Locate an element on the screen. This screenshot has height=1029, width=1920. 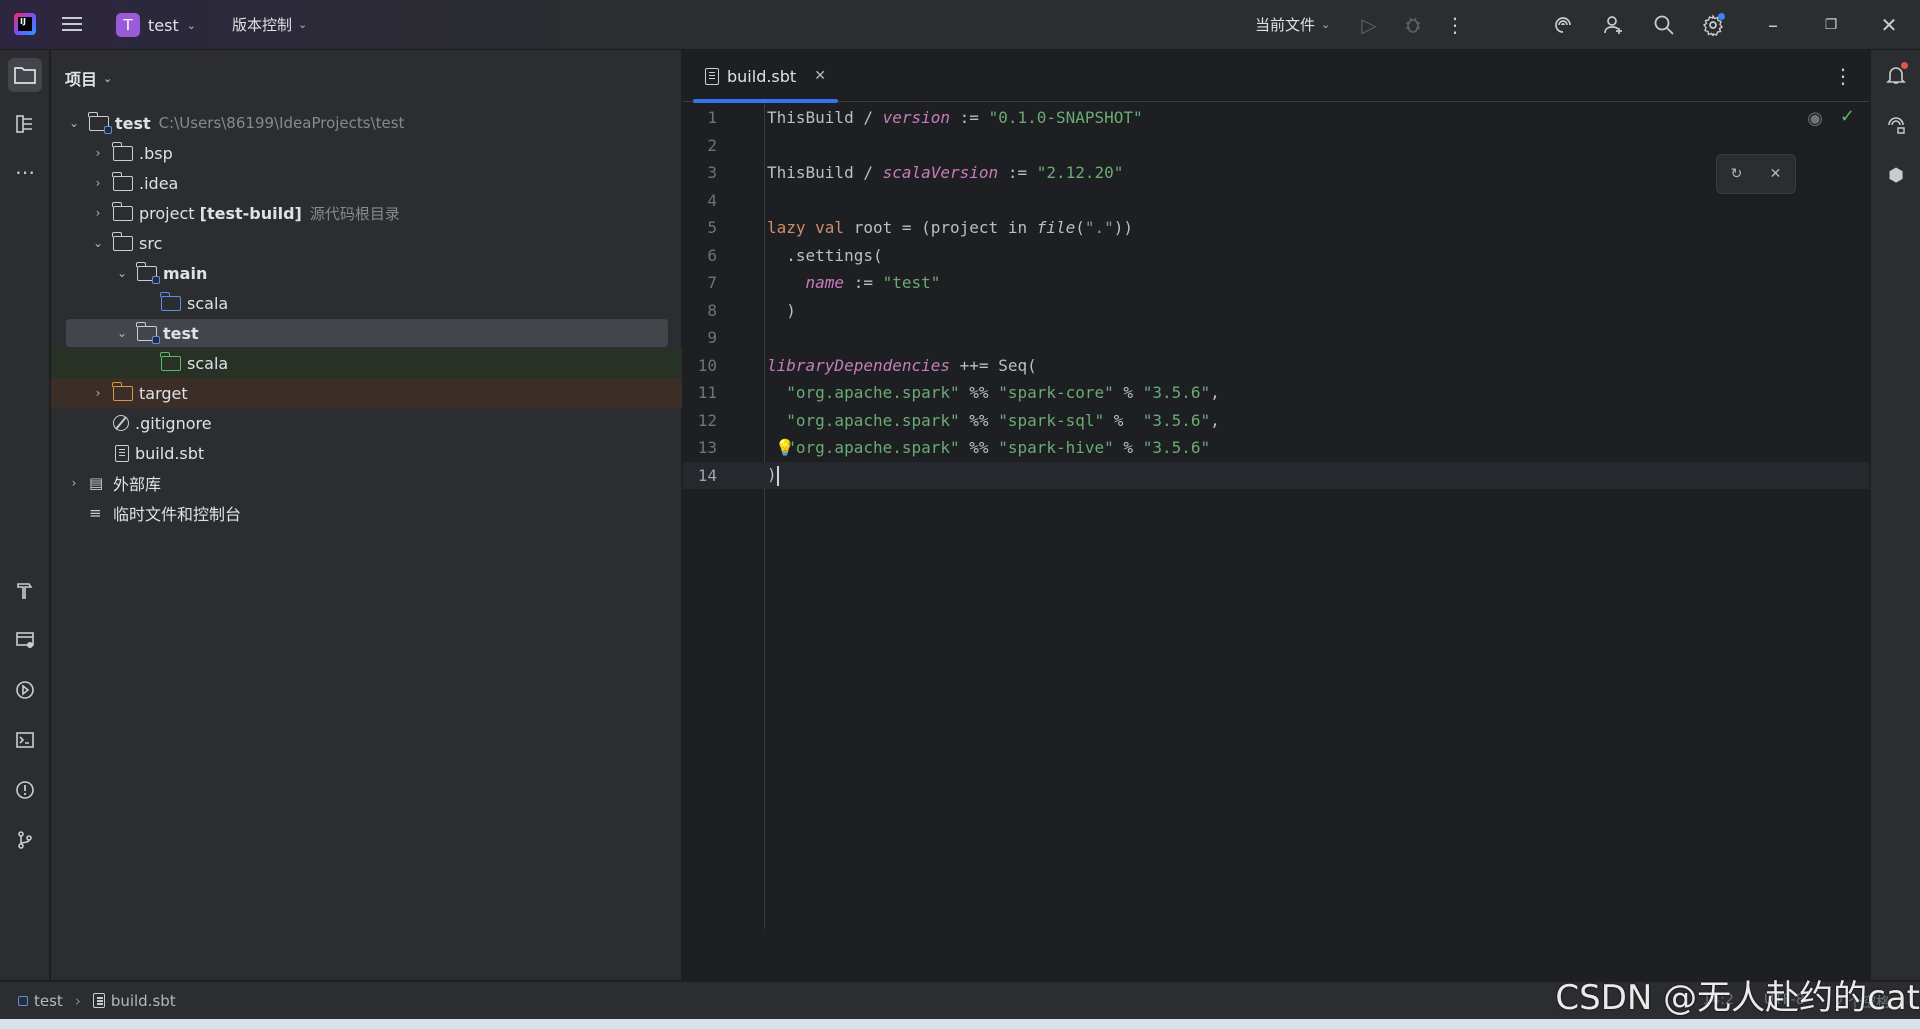
ai-assistant-icon is located at coordinates (1563, 25).